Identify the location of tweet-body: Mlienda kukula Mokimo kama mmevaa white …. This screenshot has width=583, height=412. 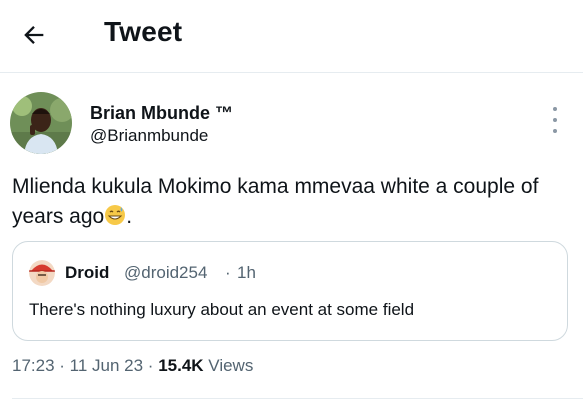
(275, 201).